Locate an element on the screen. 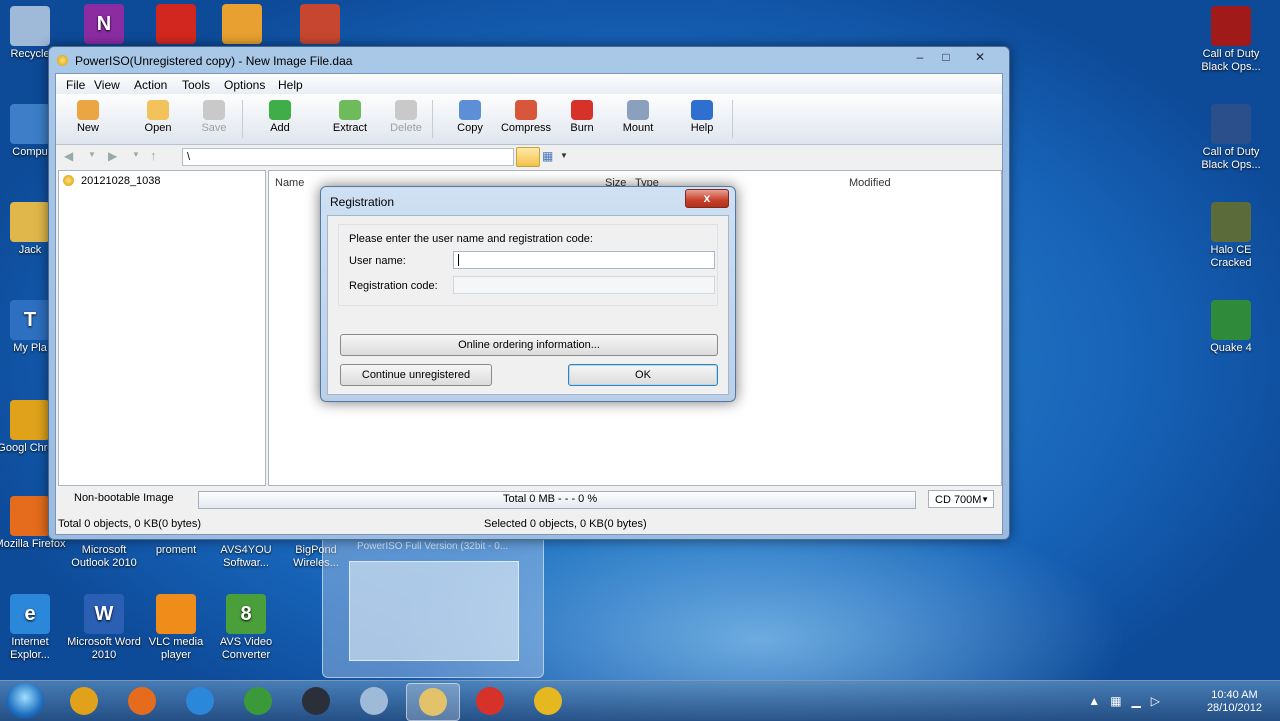 This screenshot has width=1280, height=721. taskbar-explorer-button is located at coordinates (433, 702).